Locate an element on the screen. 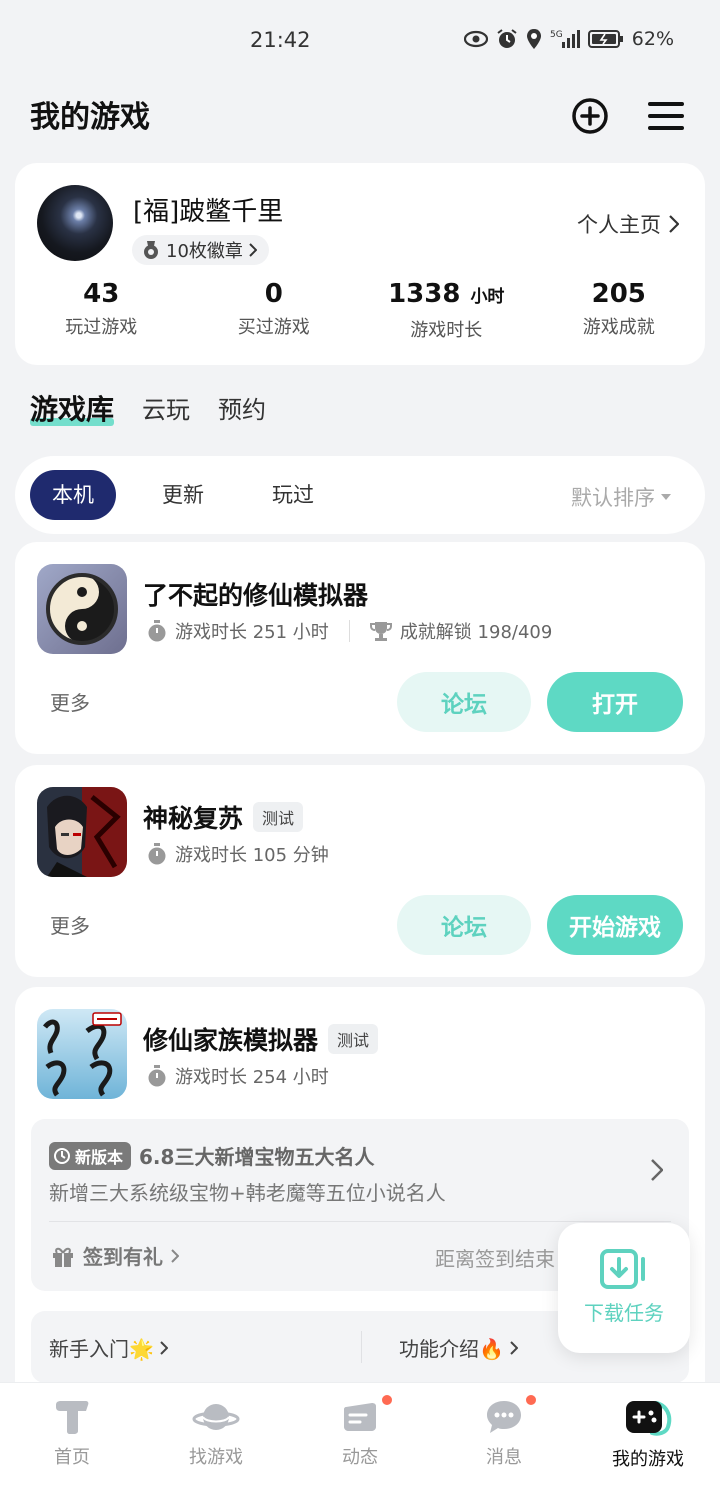 Image resolution: width=720 pixels, height=1485 pixels. open-button: 打开 is located at coordinates (615, 702).